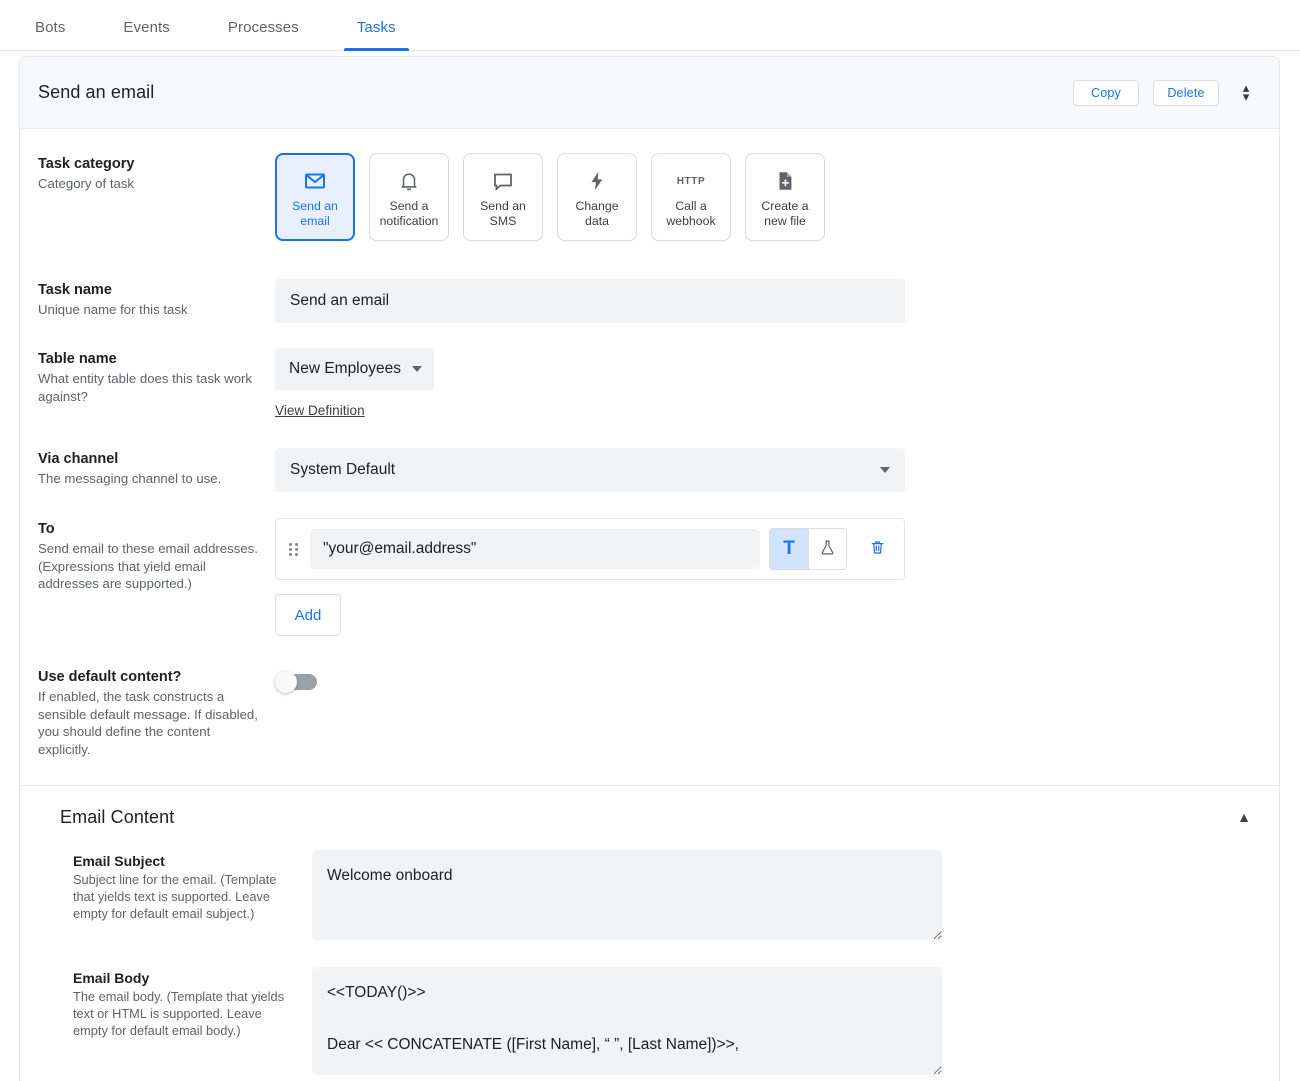  What do you see at coordinates (535, 549) in the screenshot?
I see `to-address-input` at bounding box center [535, 549].